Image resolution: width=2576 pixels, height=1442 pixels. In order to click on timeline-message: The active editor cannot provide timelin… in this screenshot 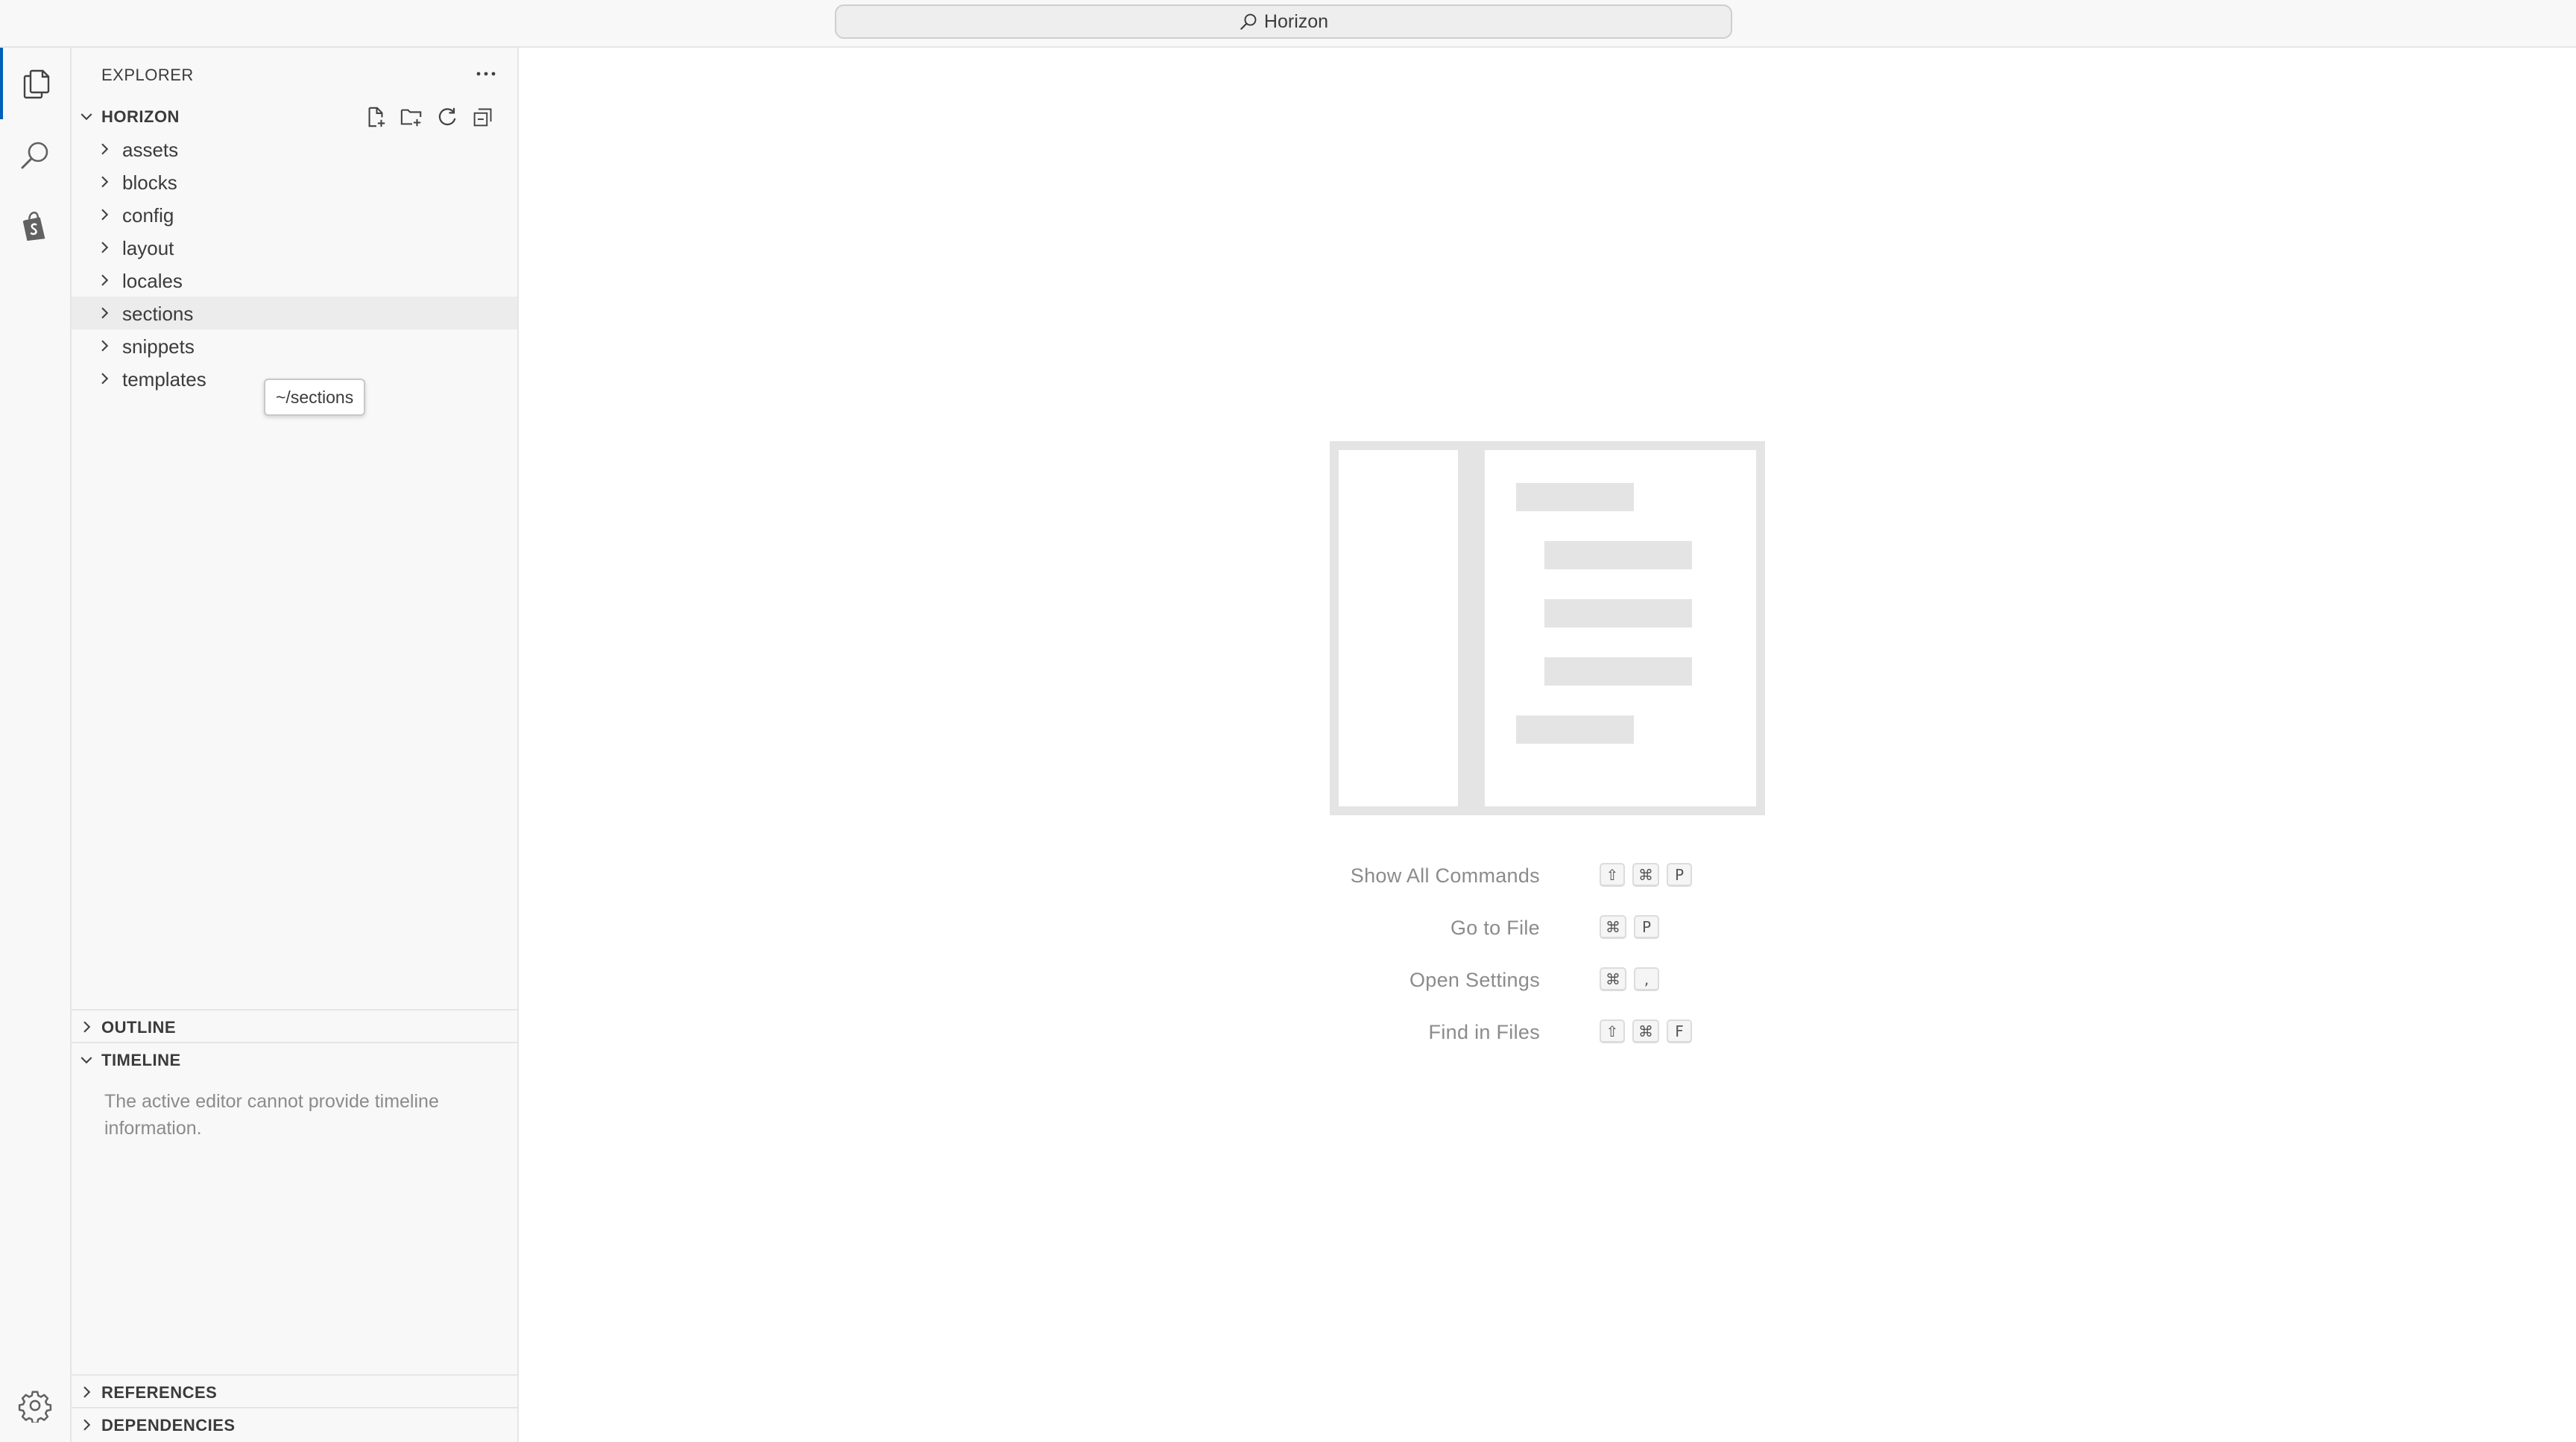, I will do `click(271, 1115)`.